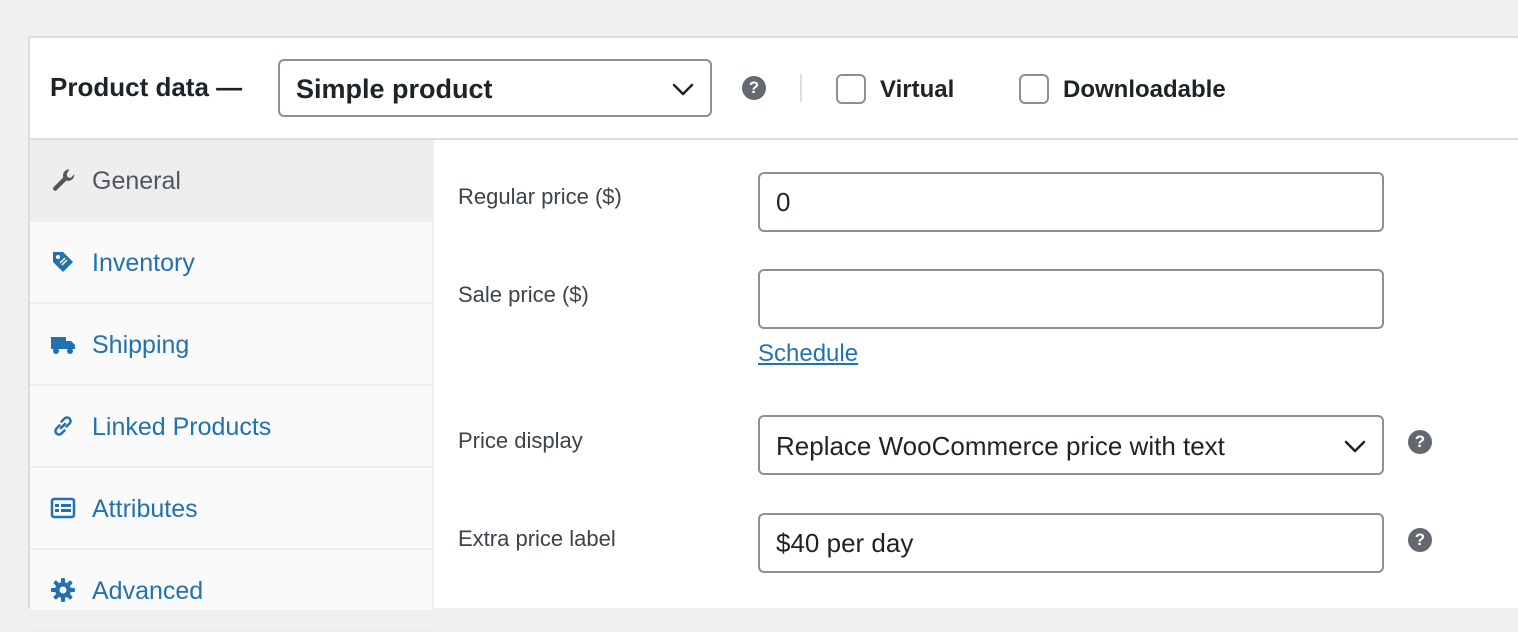 The image size is (1518, 632). Describe the element at coordinates (141, 345) in the screenshot. I see `tab-shipping-label: Shipping` at that location.